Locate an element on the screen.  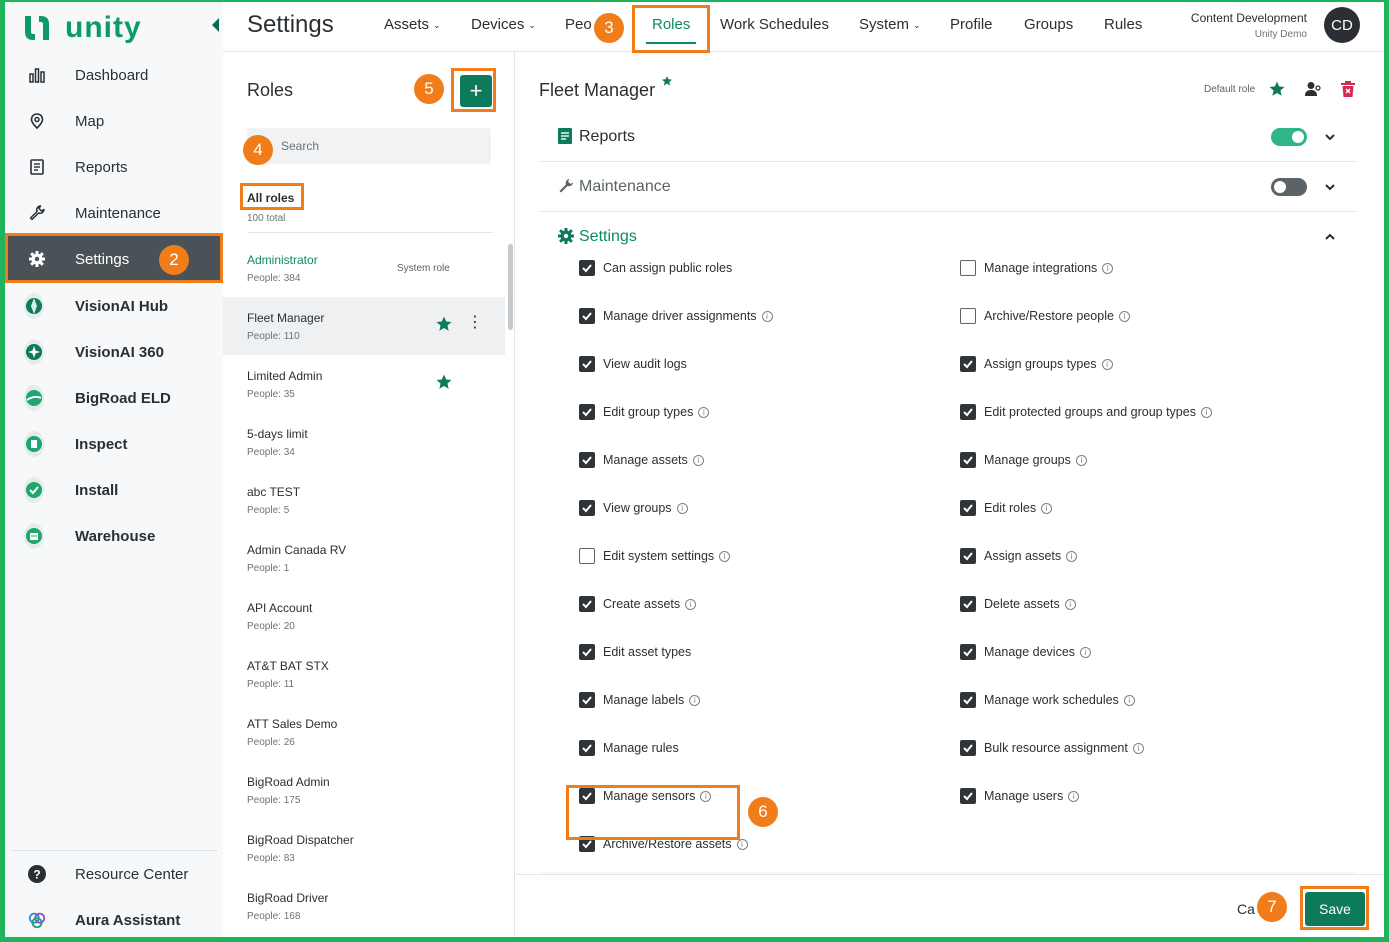
permission-manage-groups: Manage groups i is located at coordinates (1023, 460).